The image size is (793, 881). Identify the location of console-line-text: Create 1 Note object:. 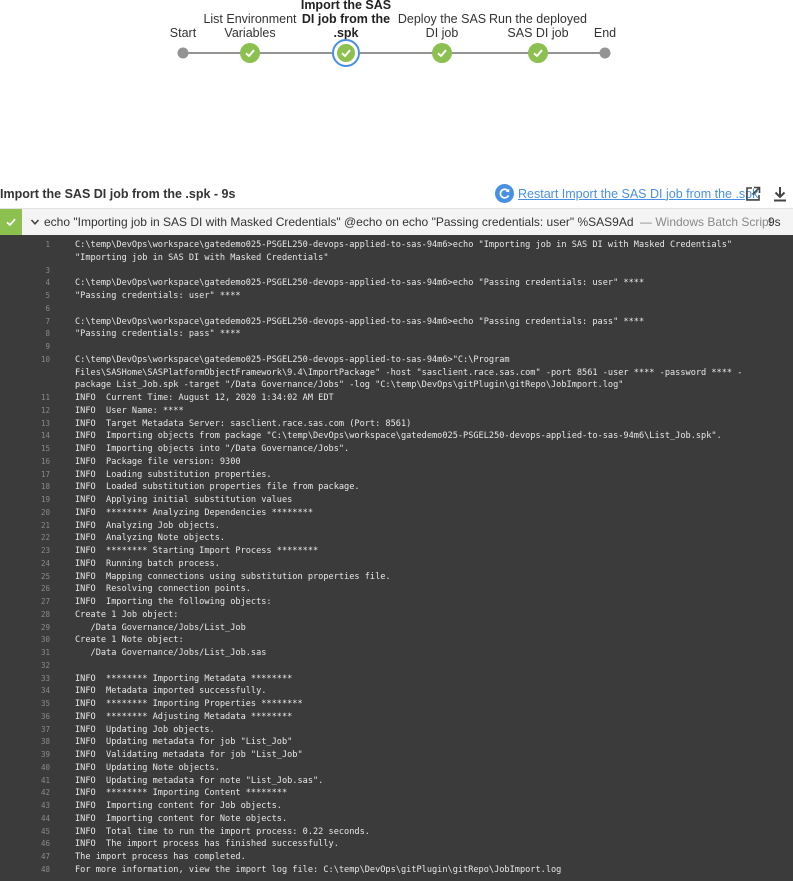
(129, 640).